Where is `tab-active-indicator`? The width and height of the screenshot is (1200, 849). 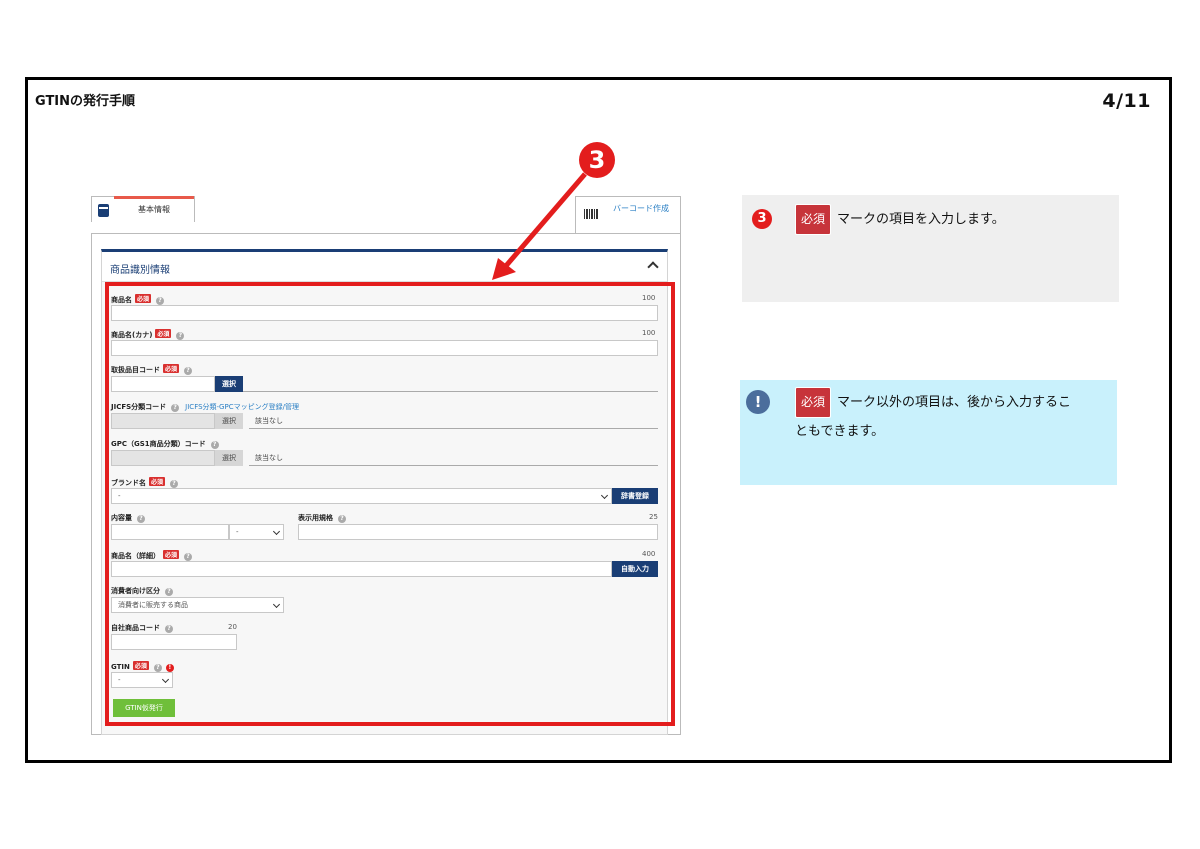 tab-active-indicator is located at coordinates (154, 197).